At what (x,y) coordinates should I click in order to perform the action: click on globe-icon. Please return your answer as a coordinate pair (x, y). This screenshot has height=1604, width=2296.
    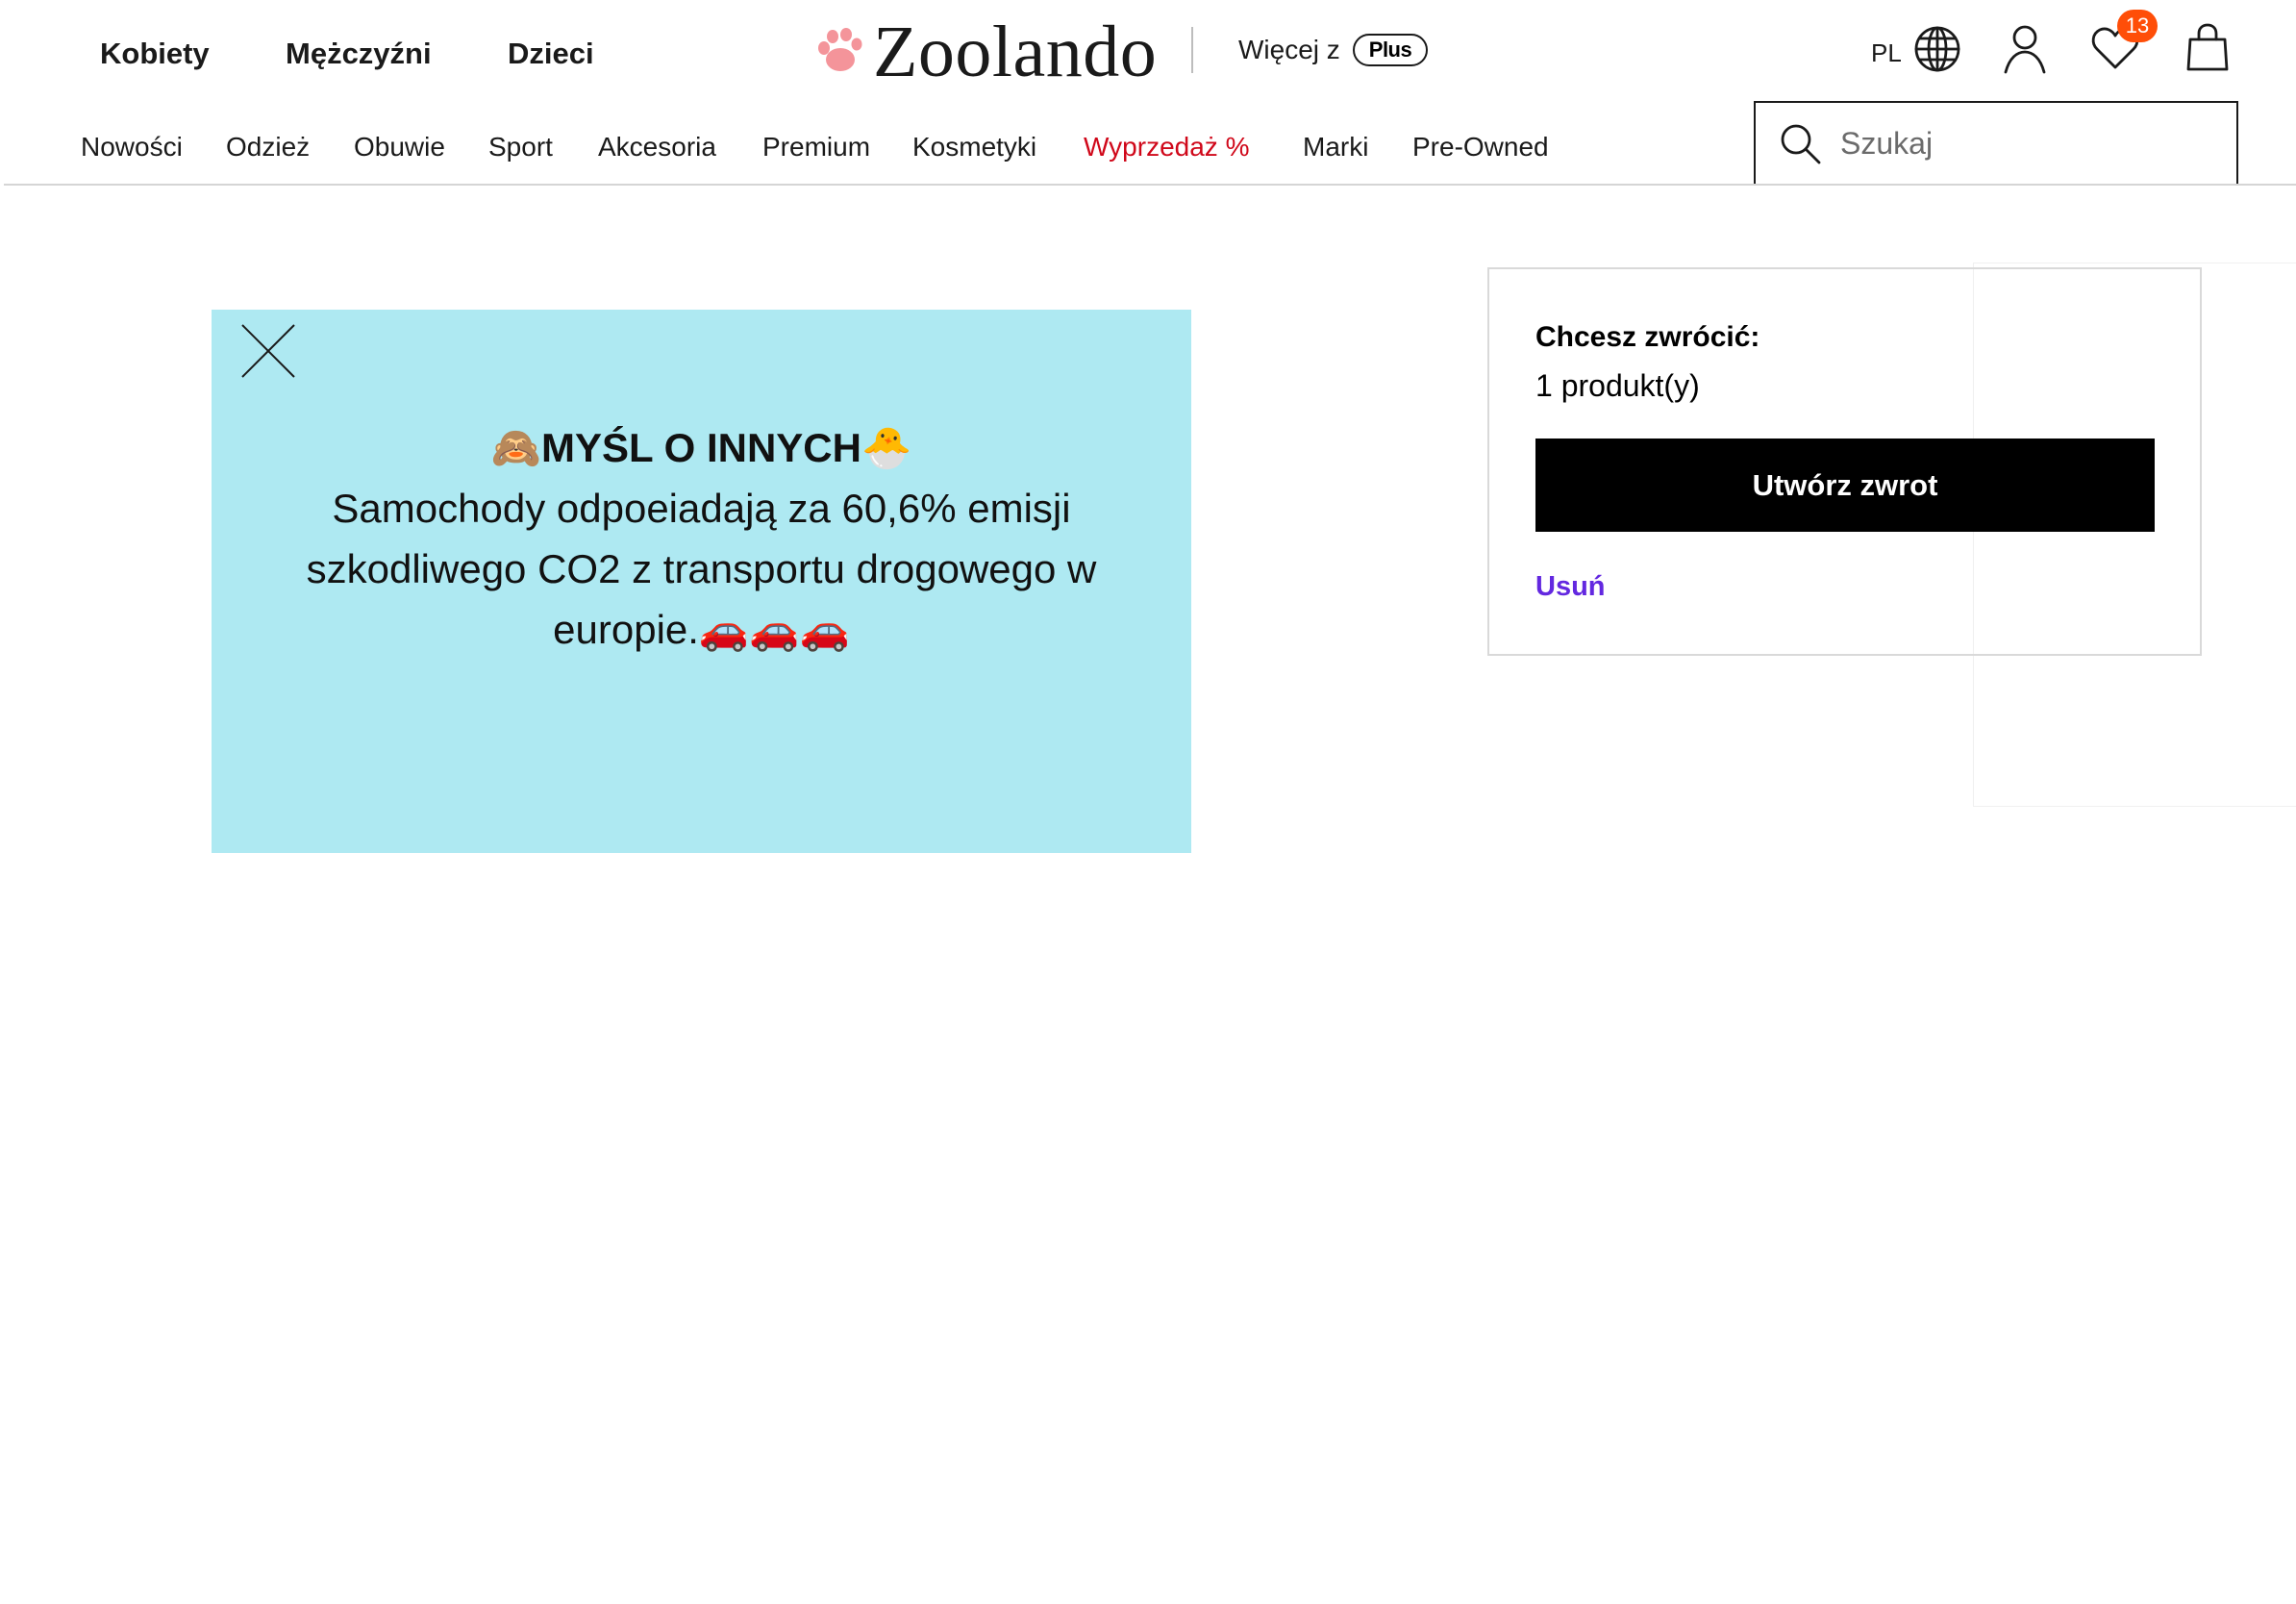
    Looking at the image, I should click on (1937, 49).